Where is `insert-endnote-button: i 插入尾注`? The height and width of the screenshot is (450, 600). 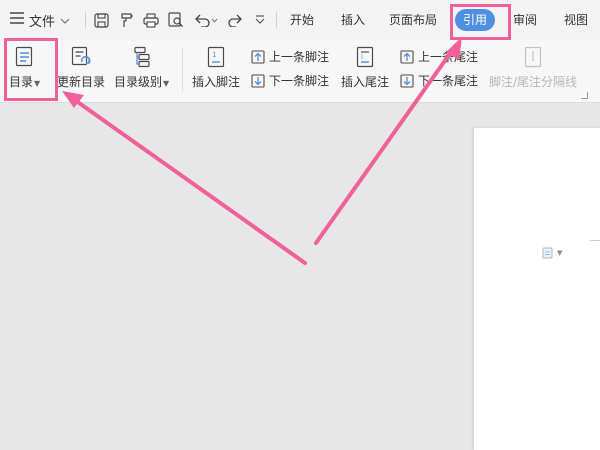 insert-endnote-button: i 插入尾注 is located at coordinates (365, 68).